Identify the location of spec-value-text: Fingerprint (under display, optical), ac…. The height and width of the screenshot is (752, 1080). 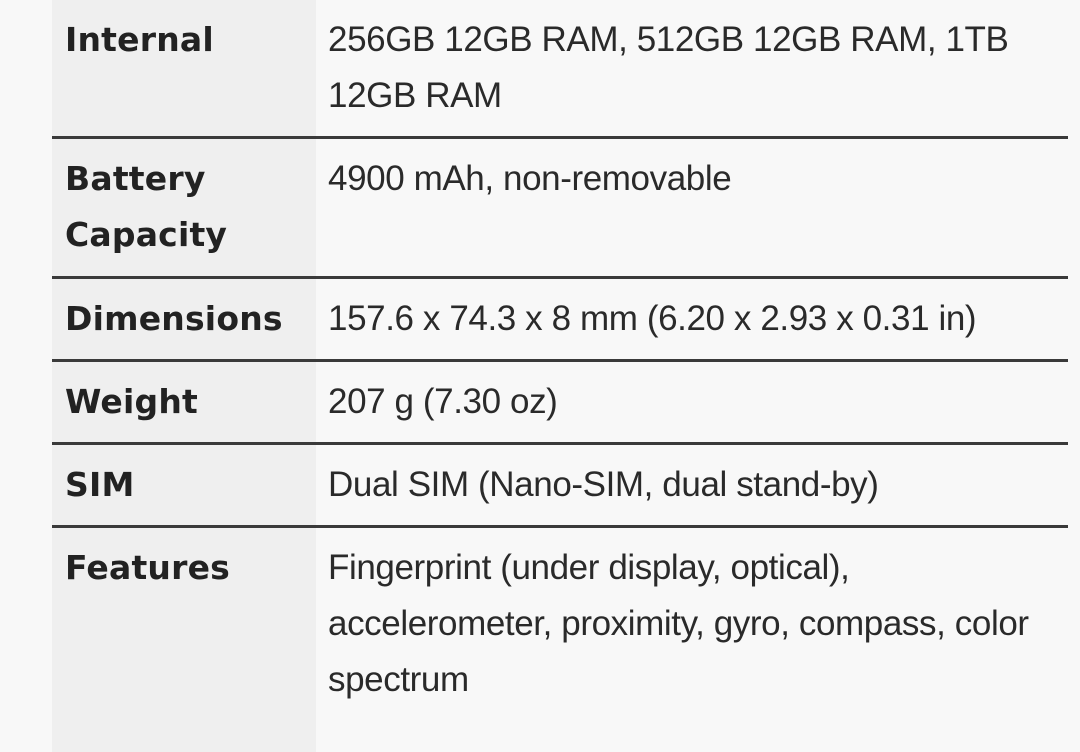
(678, 623).